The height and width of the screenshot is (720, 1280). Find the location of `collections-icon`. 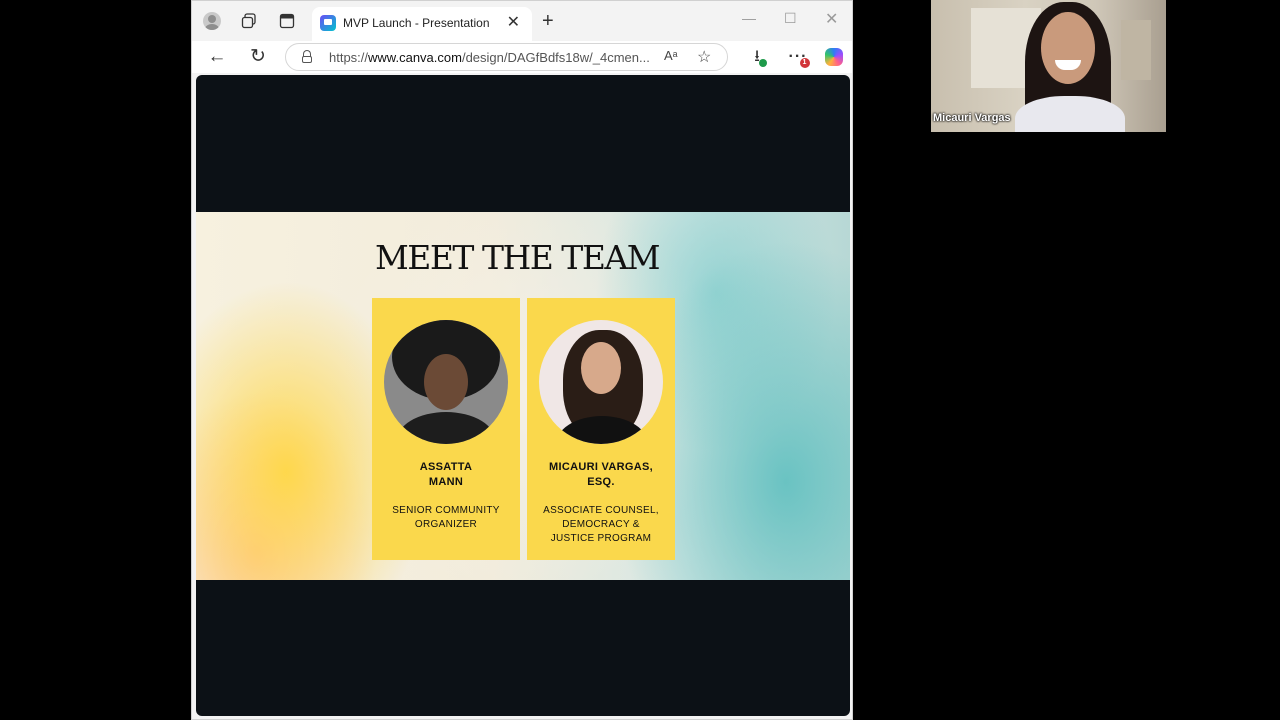

collections-icon is located at coordinates (249, 21).